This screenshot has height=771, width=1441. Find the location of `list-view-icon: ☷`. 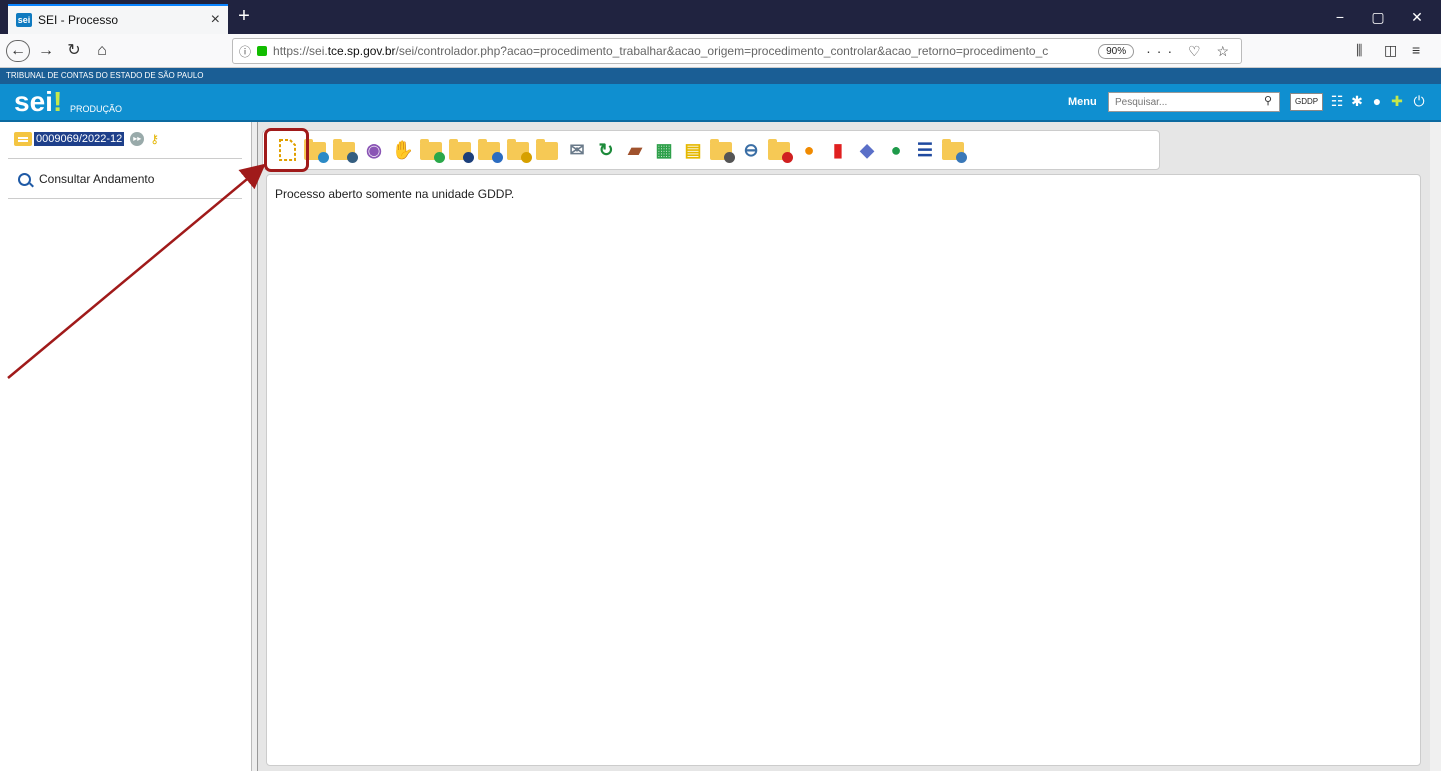

list-view-icon: ☷ is located at coordinates (1337, 101).